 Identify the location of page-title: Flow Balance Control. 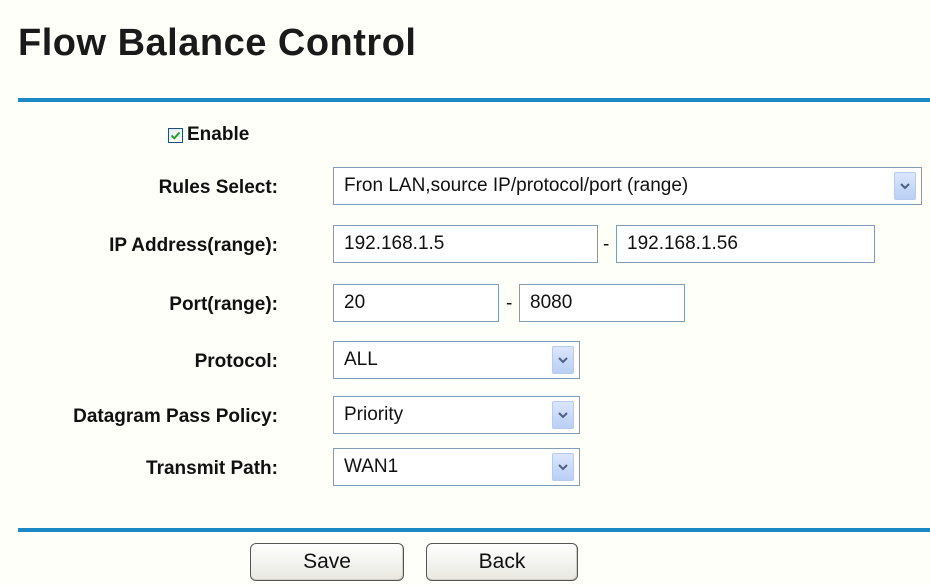
(217, 43).